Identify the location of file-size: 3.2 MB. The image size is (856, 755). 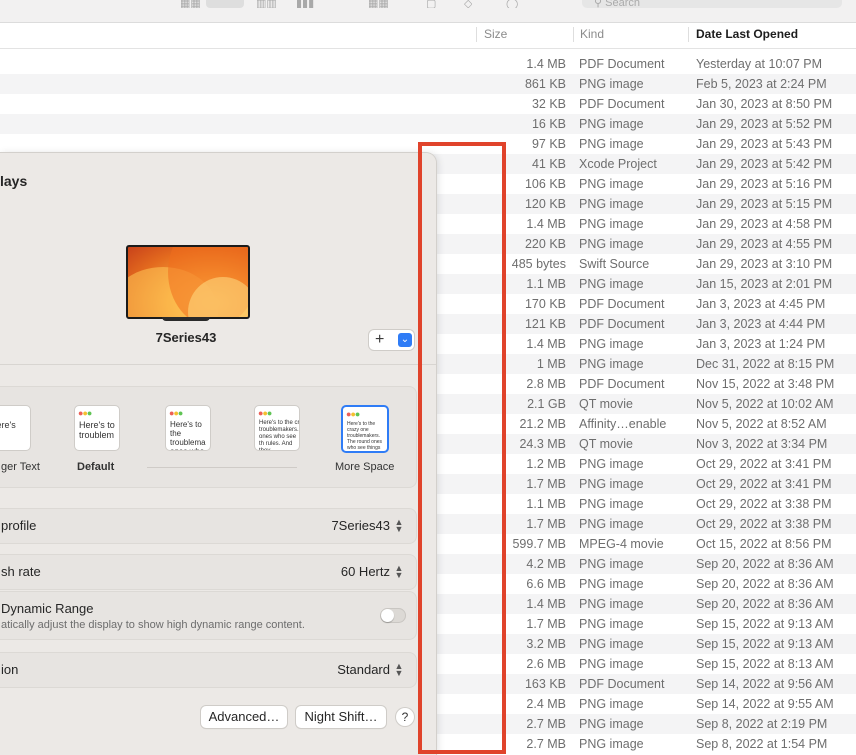
(546, 644).